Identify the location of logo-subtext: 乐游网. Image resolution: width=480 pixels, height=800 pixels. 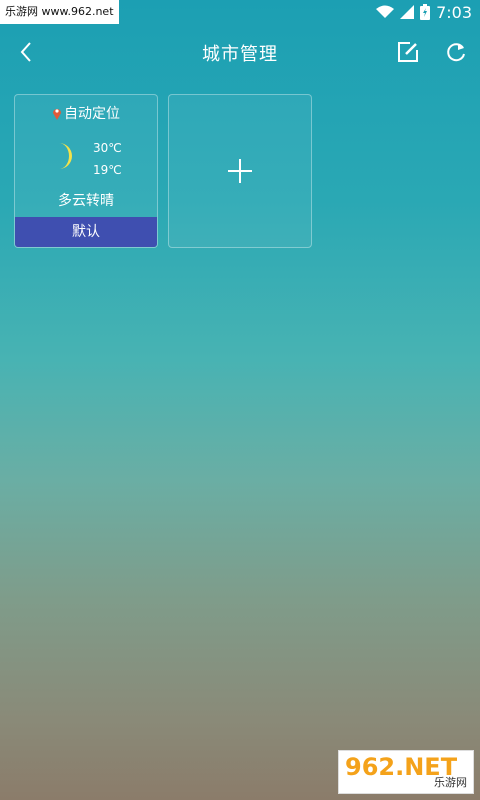
(450, 782).